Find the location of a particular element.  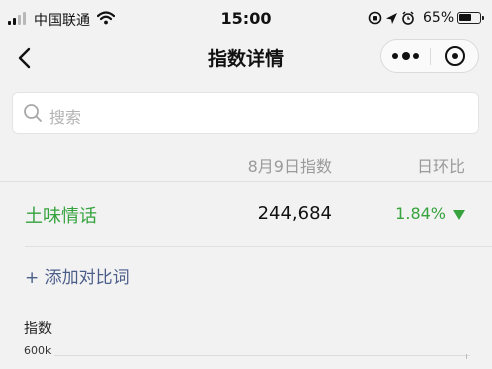

keyword-label: 土味情话 is located at coordinates (61, 215).